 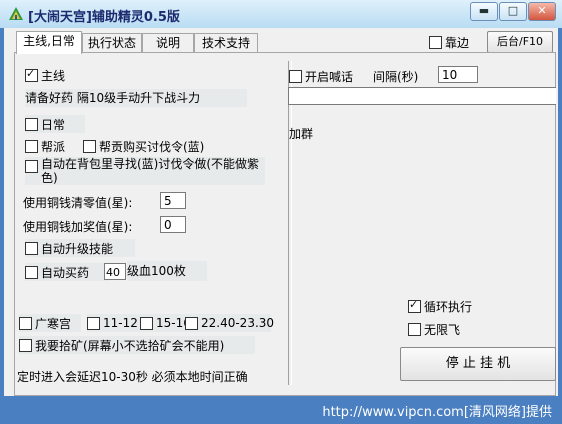 What do you see at coordinates (457, 43) in the screenshot?
I see `edge-checkbox-label: 靠边` at bounding box center [457, 43].